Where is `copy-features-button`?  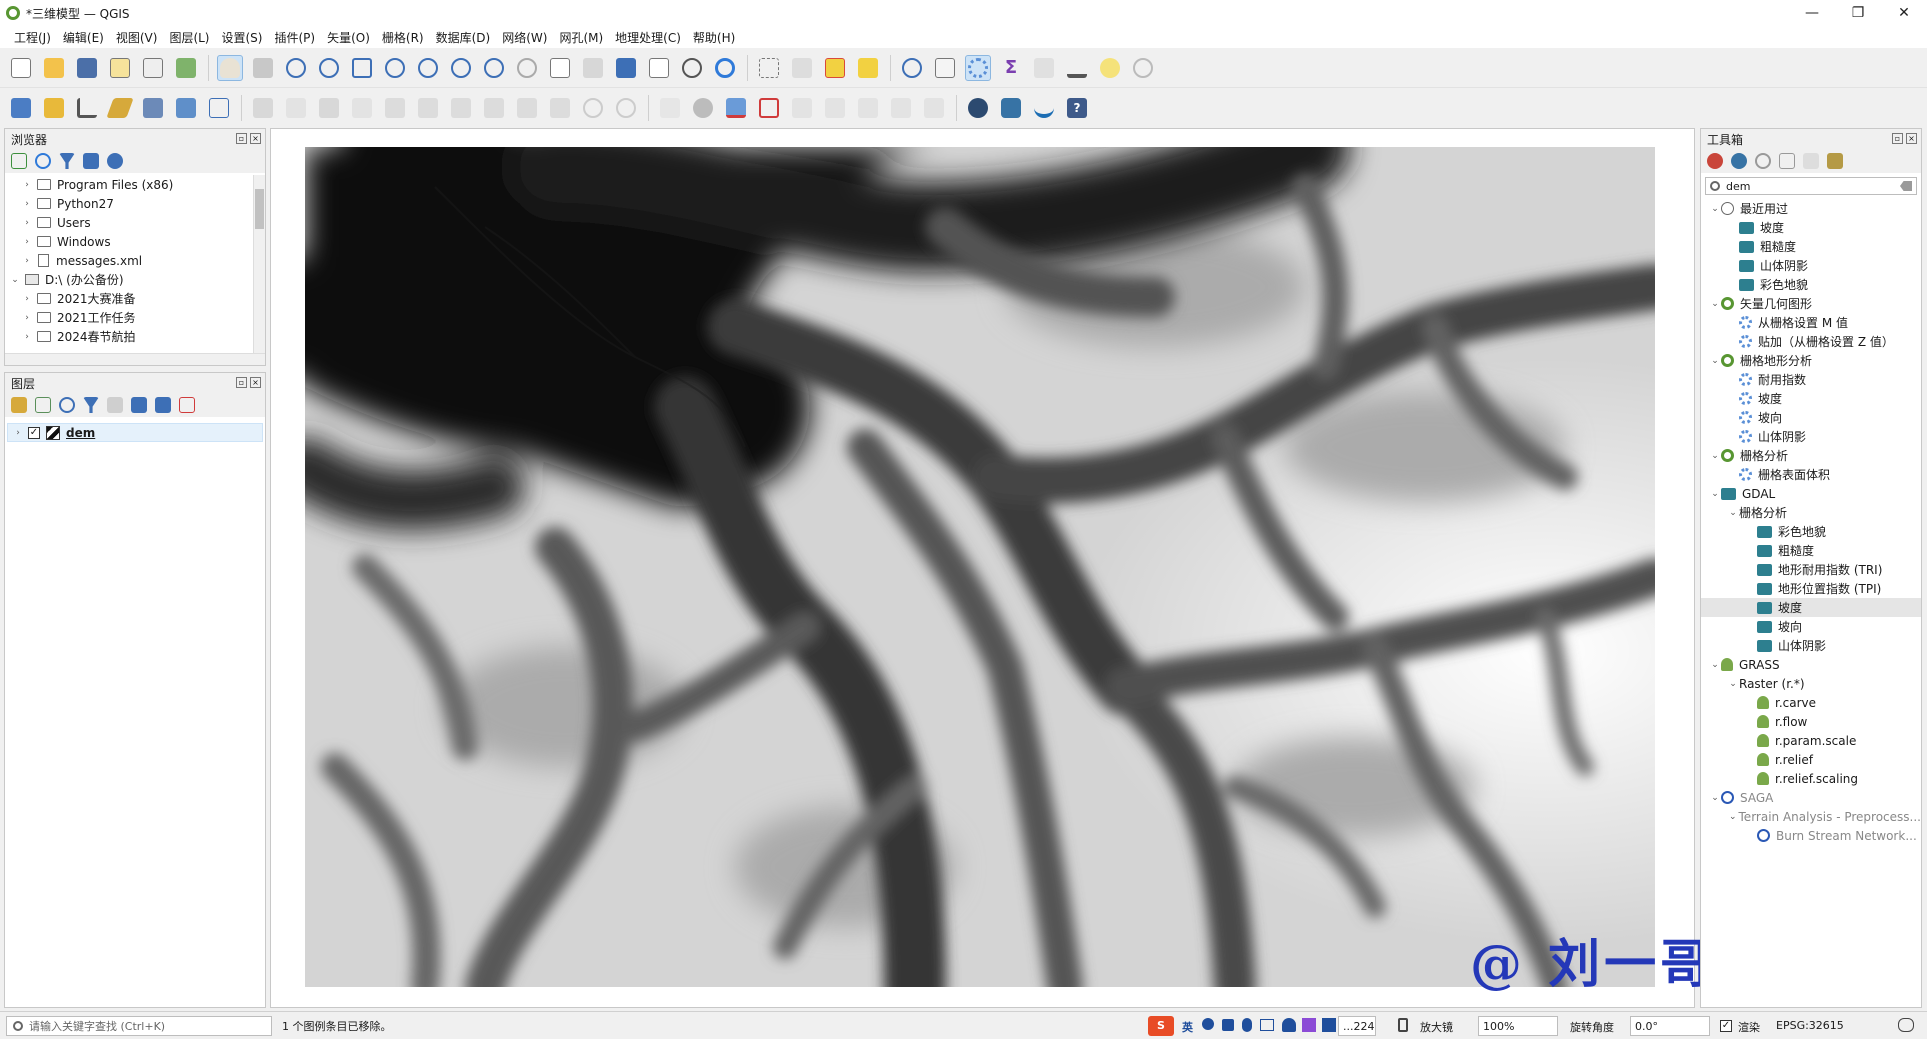
copy-features-button is located at coordinates (527, 108).